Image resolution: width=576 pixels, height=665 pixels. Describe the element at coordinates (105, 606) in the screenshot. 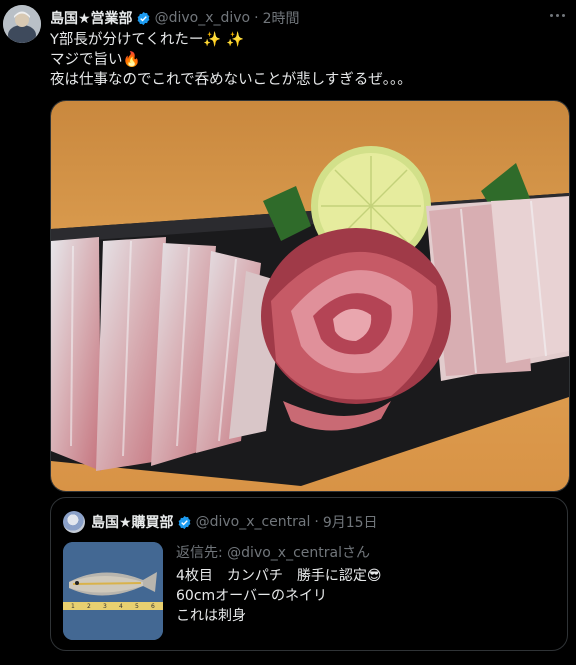

I see `svg-text: 3` at that location.